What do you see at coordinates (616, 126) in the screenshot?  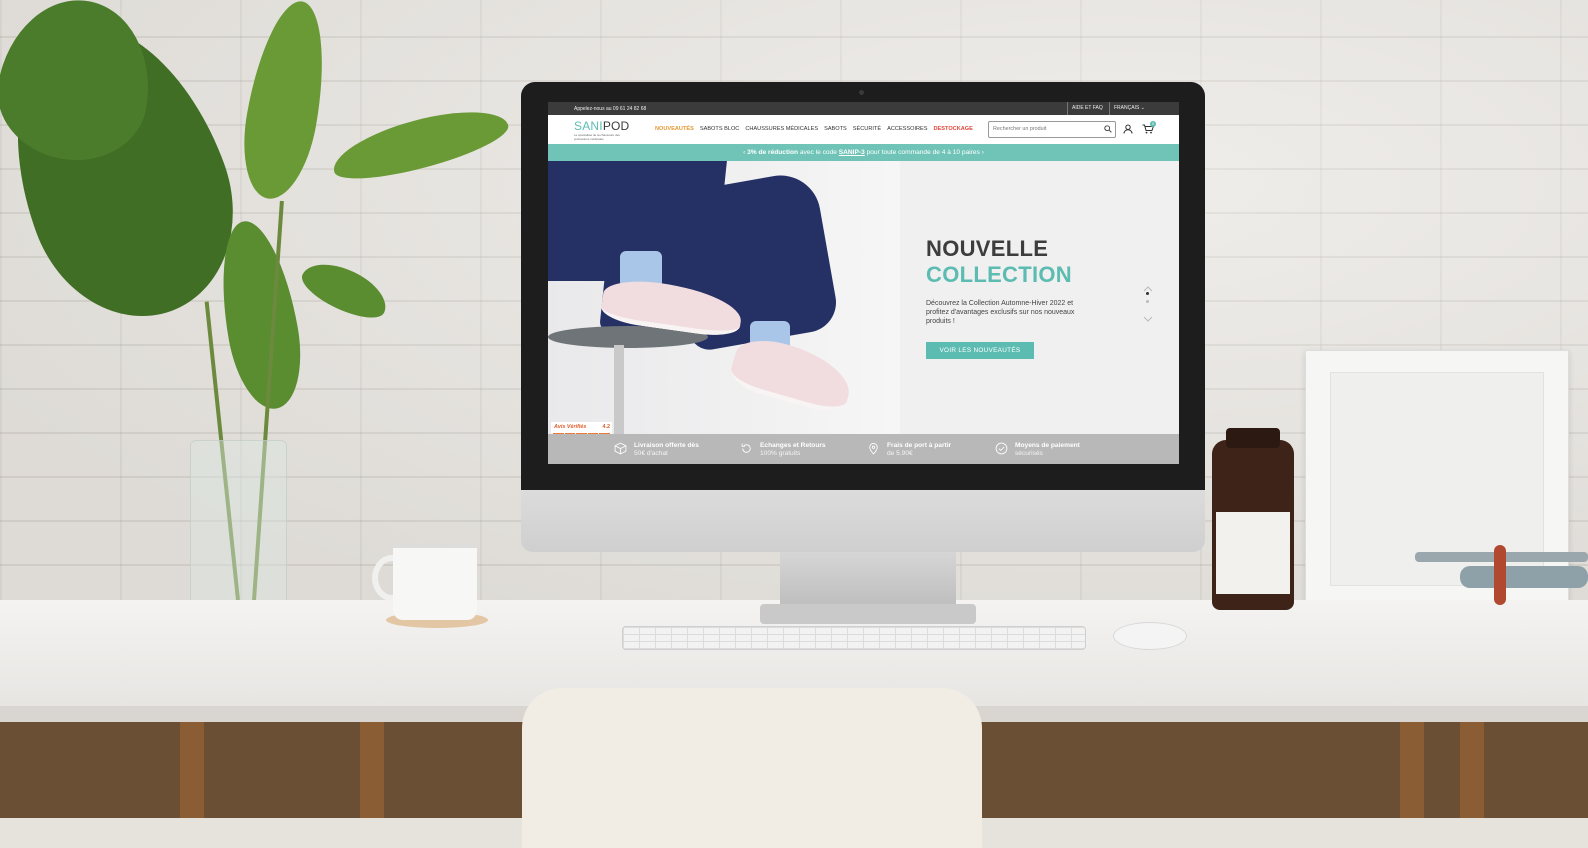 I see `logo-part-pod: POD` at bounding box center [616, 126].